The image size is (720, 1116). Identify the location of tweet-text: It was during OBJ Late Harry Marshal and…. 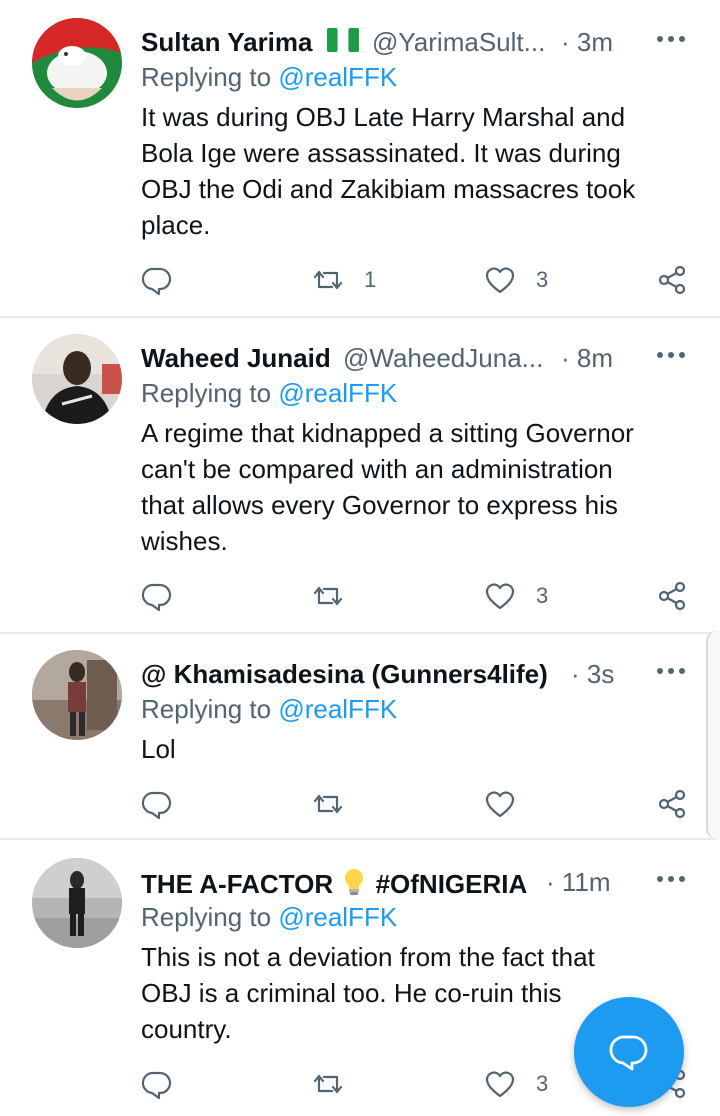
(421, 171).